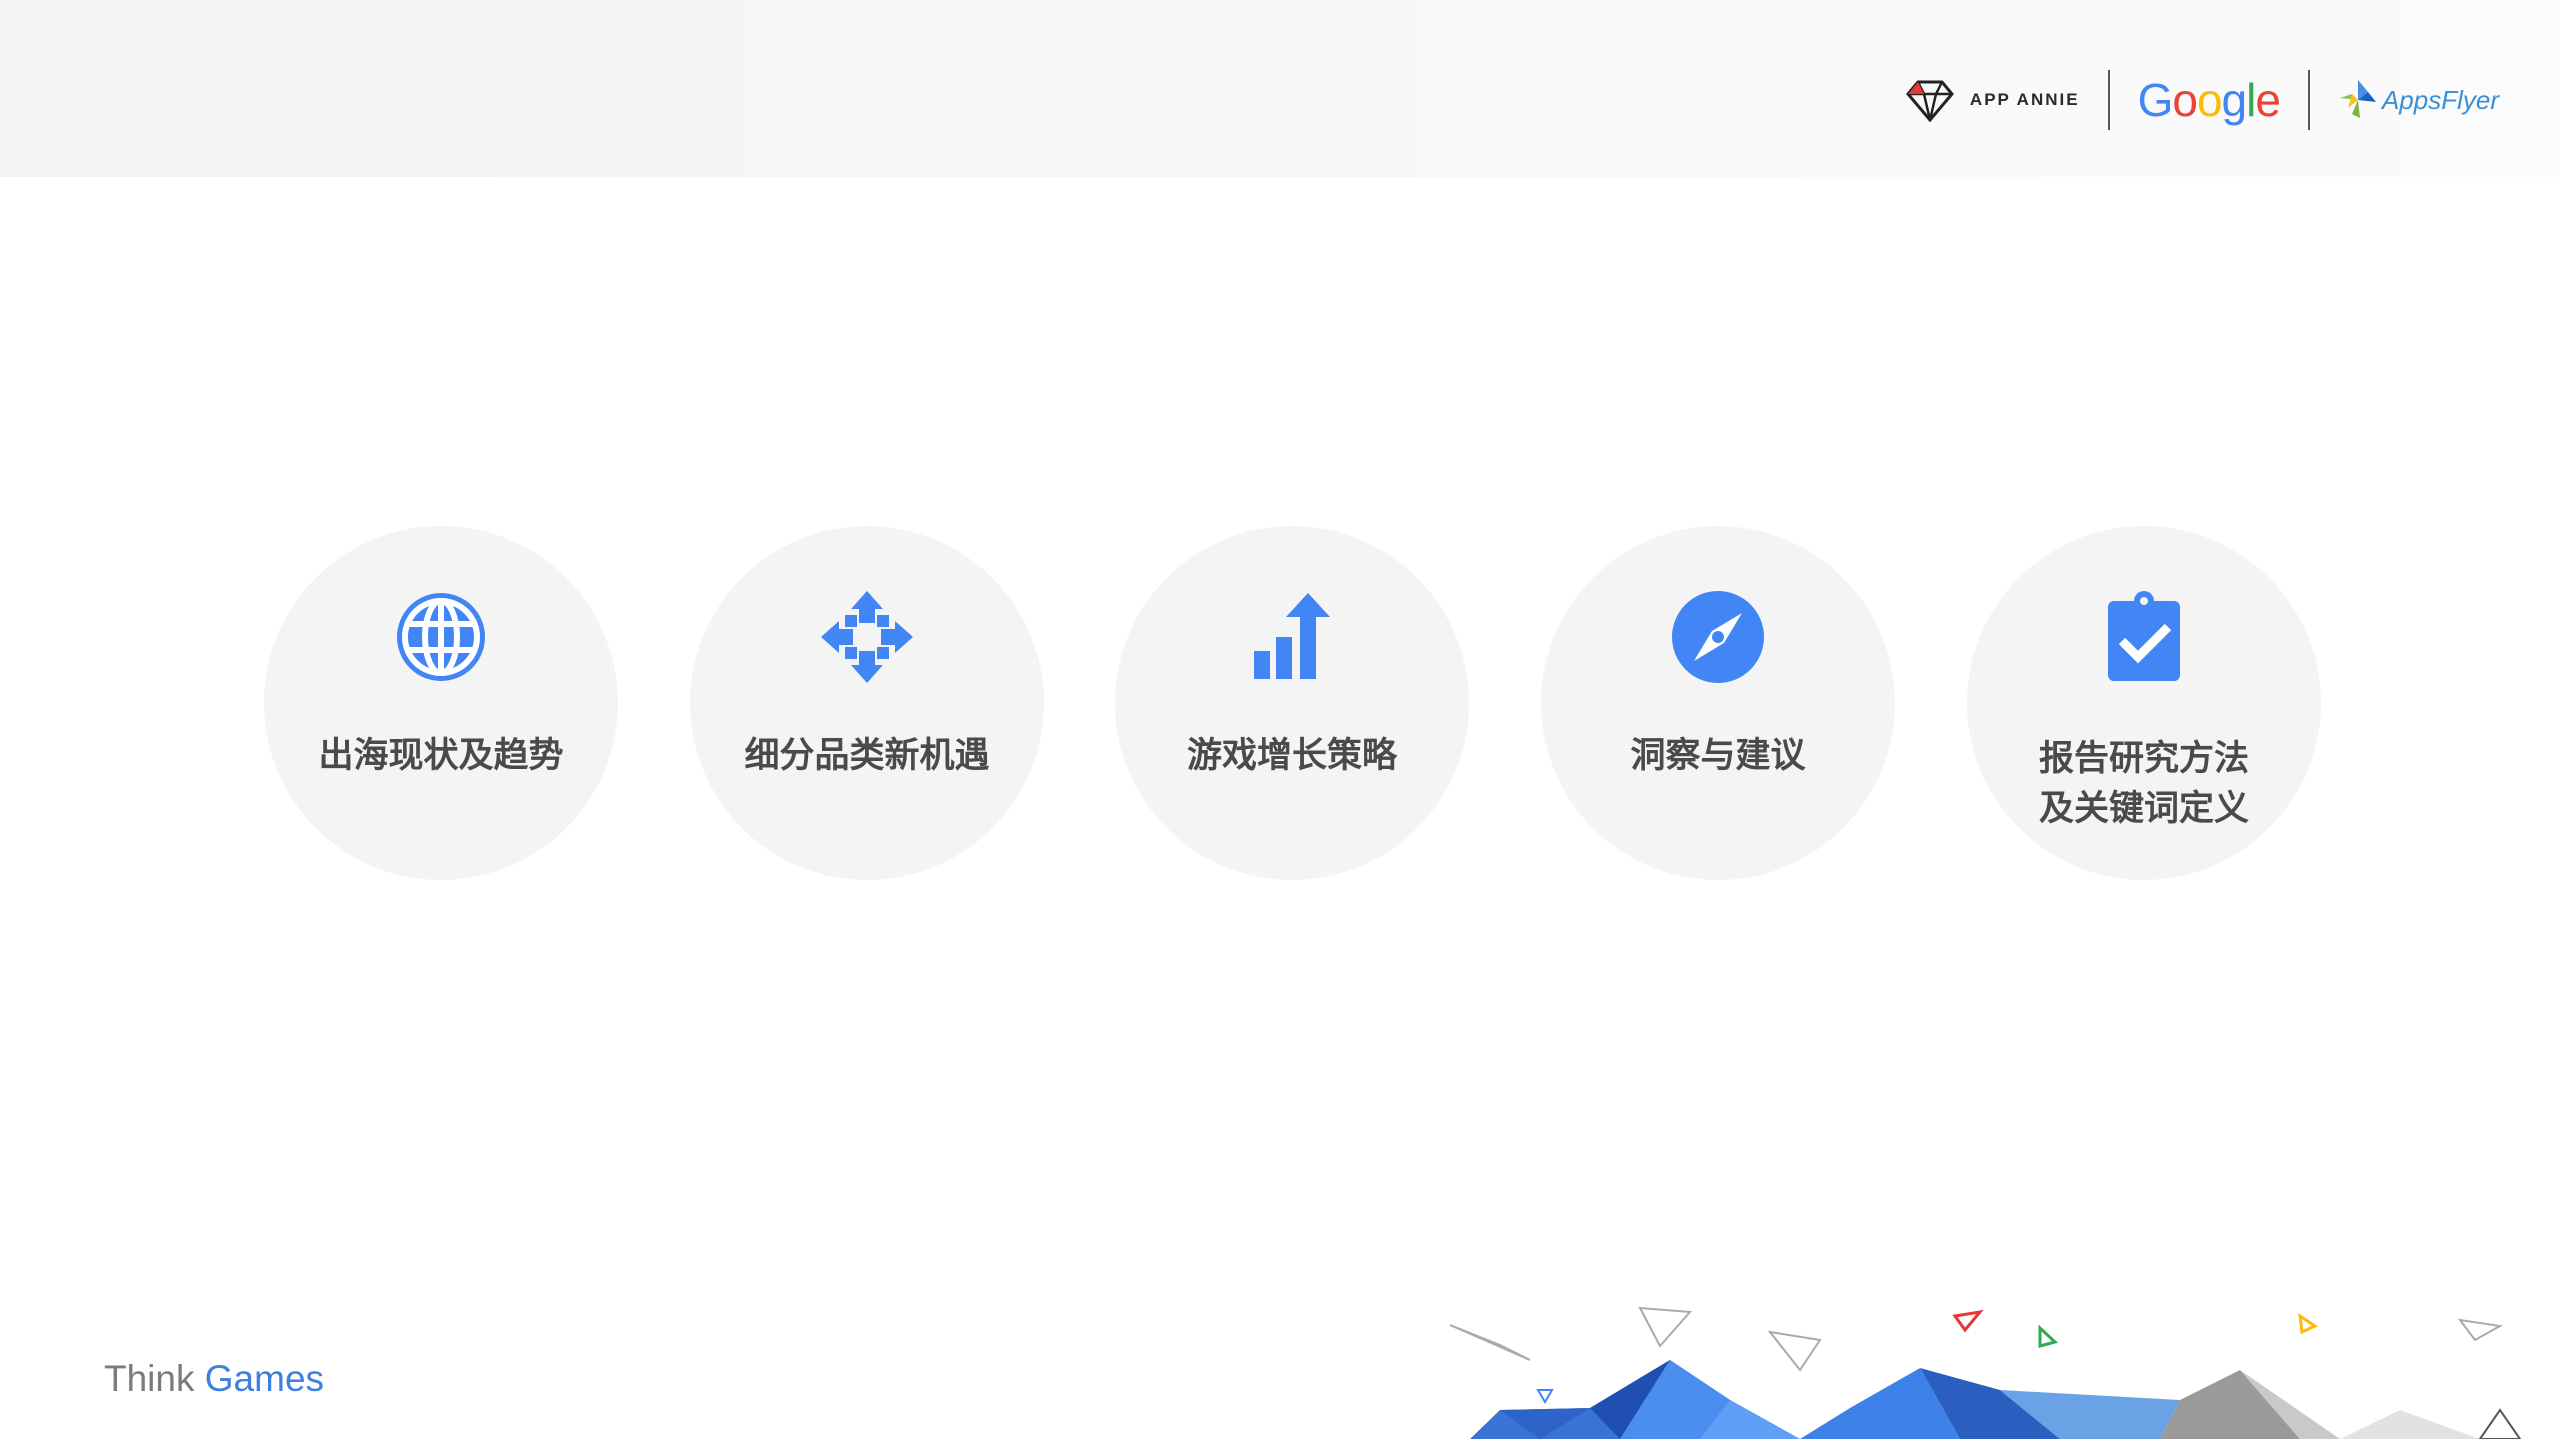 The width and height of the screenshot is (2559, 1439). I want to click on section-label: 细分品类新机遇, so click(867, 756).